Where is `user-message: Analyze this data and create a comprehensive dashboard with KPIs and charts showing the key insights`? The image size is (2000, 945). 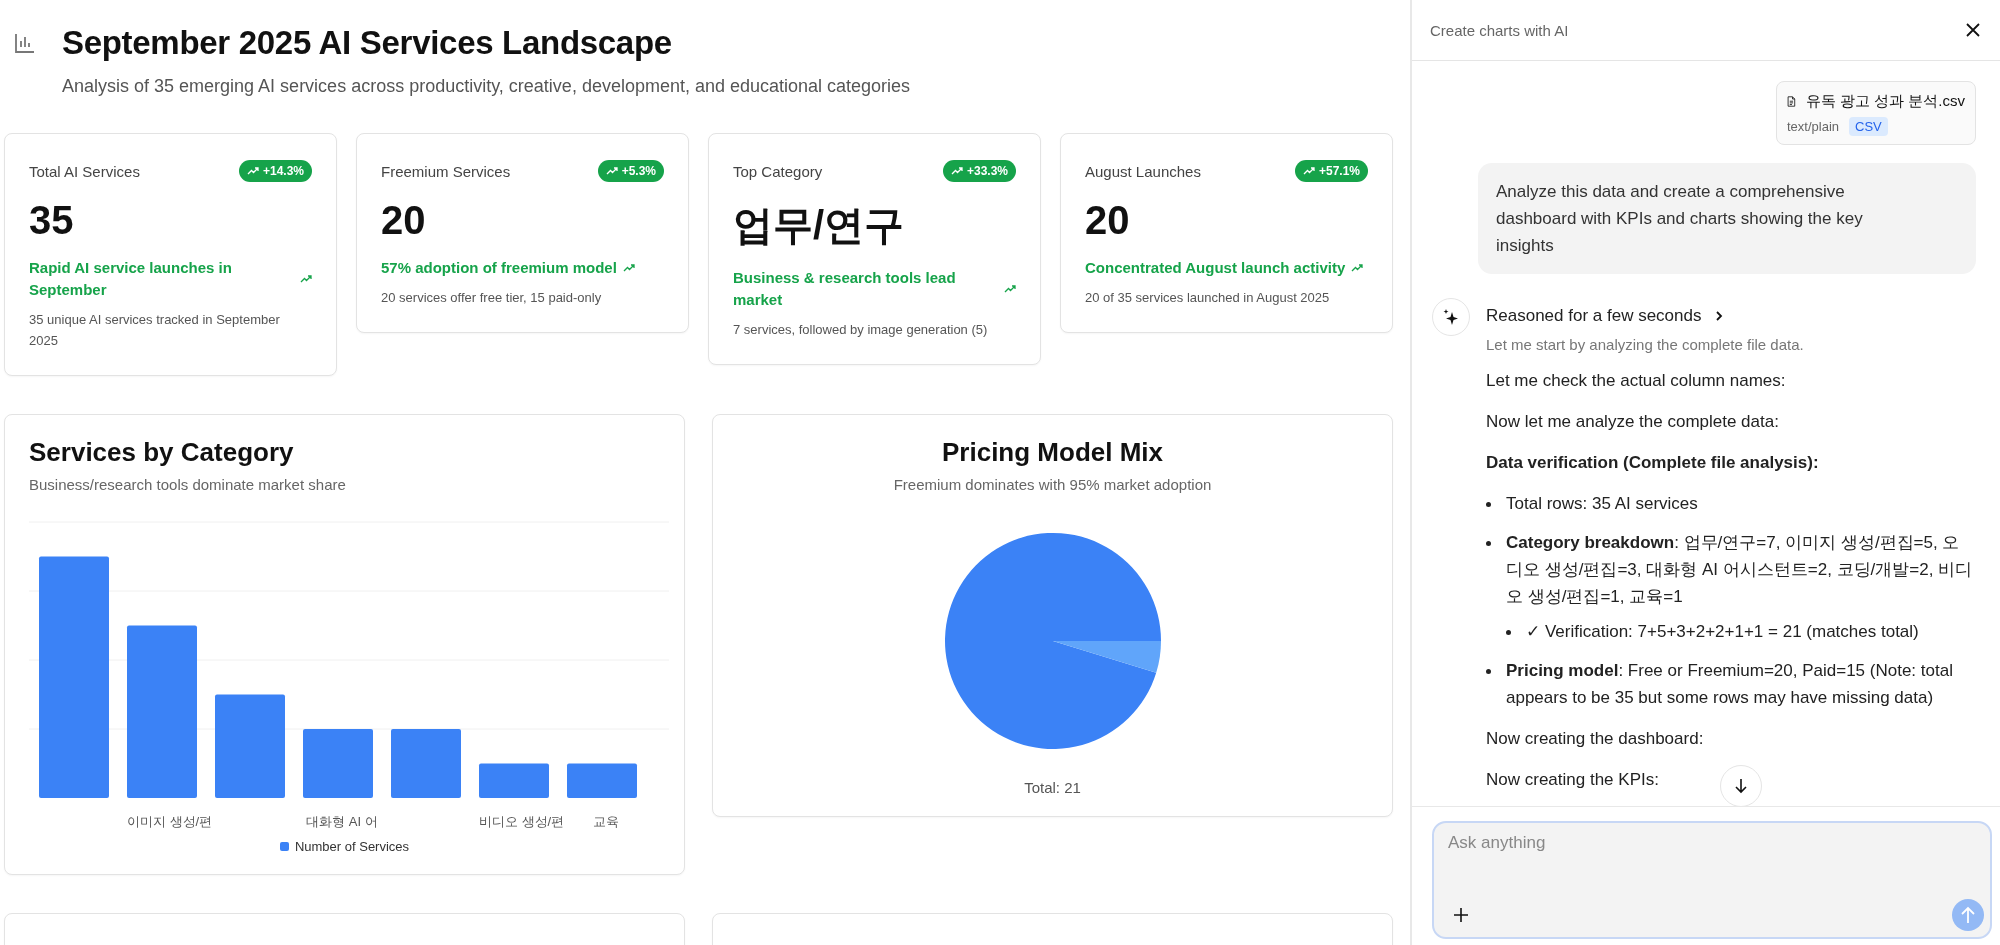 user-message: Analyze this data and create a comprehensive dashboard with KPIs and charts showing the key insights is located at coordinates (1727, 218).